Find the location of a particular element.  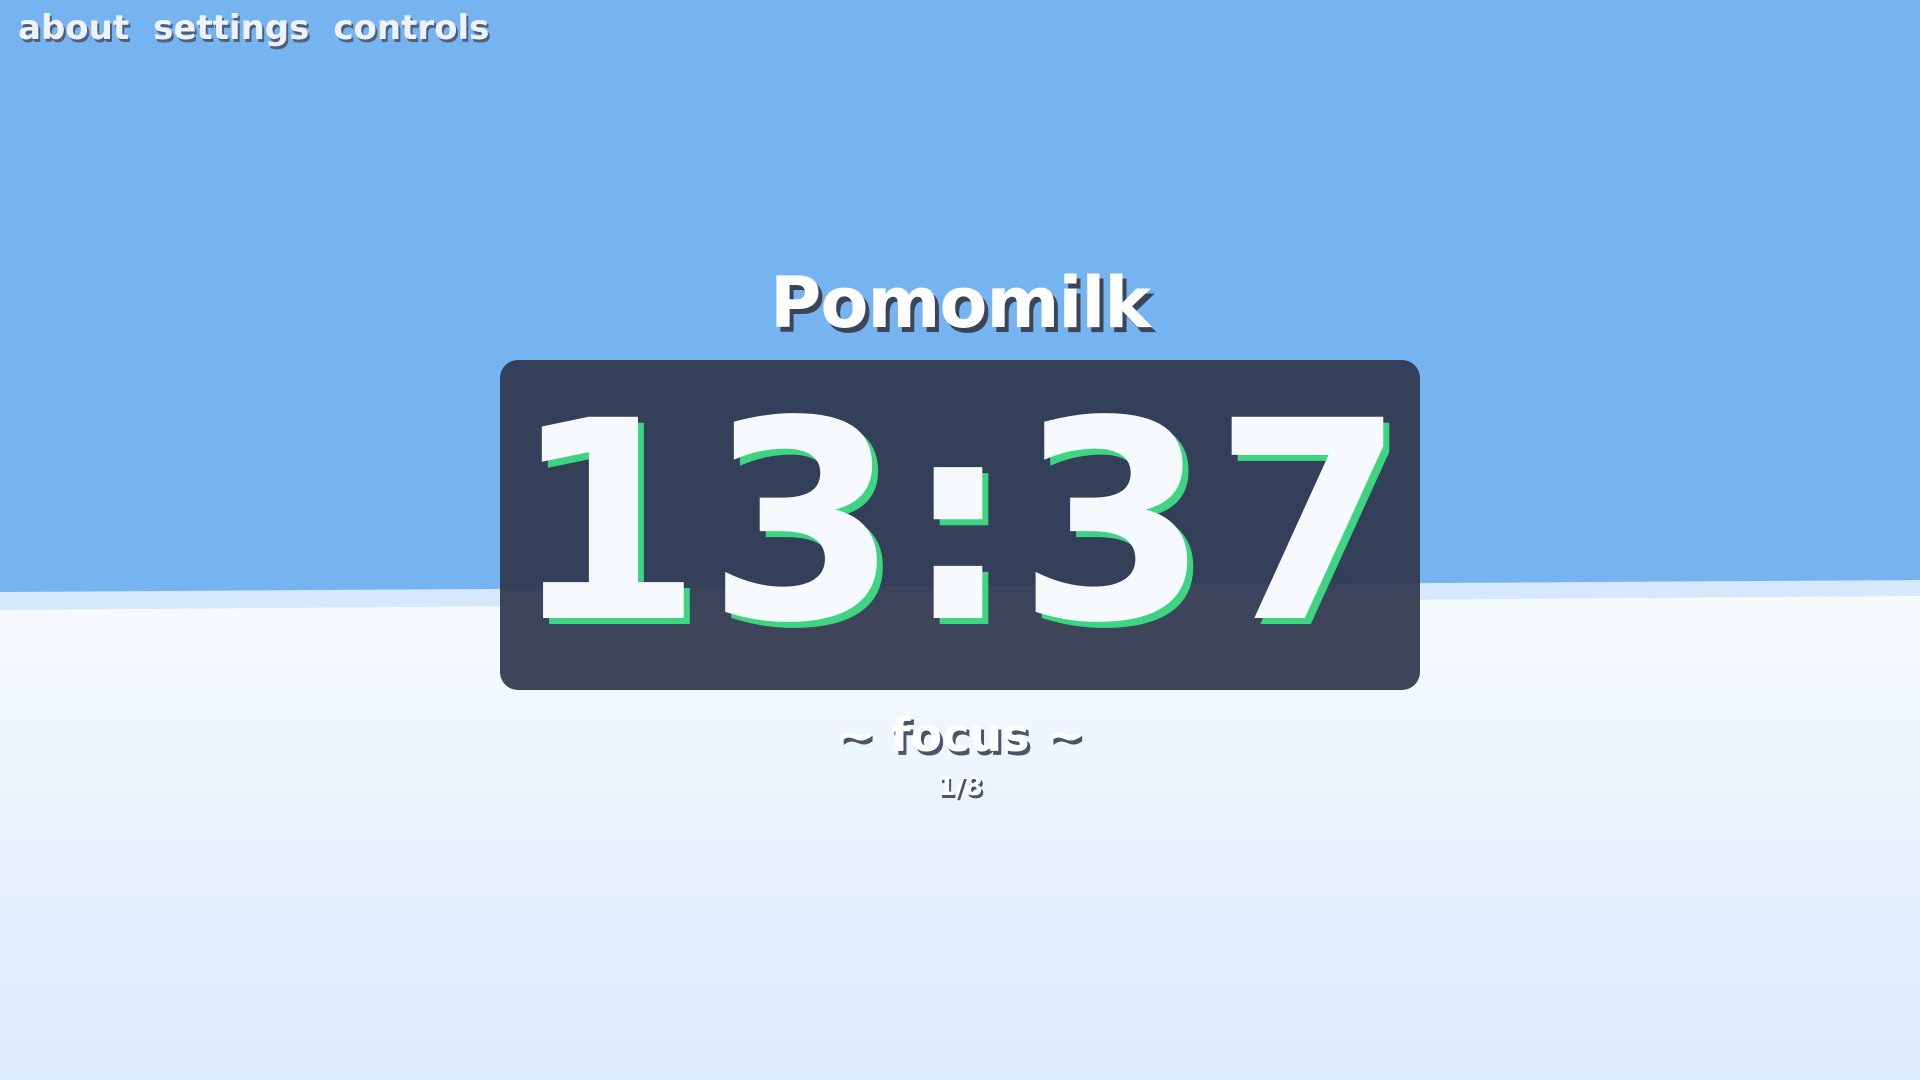

session-counter: 1/8 is located at coordinates (960, 787).